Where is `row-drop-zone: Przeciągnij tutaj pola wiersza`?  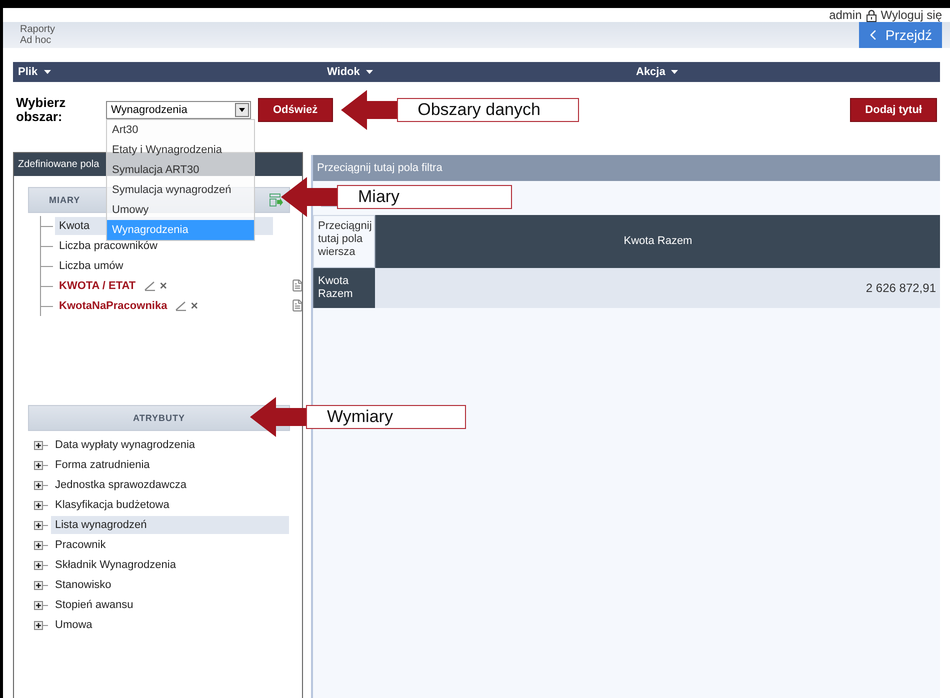 row-drop-zone: Przeciągnij tutaj pola wiersza is located at coordinates (344, 241).